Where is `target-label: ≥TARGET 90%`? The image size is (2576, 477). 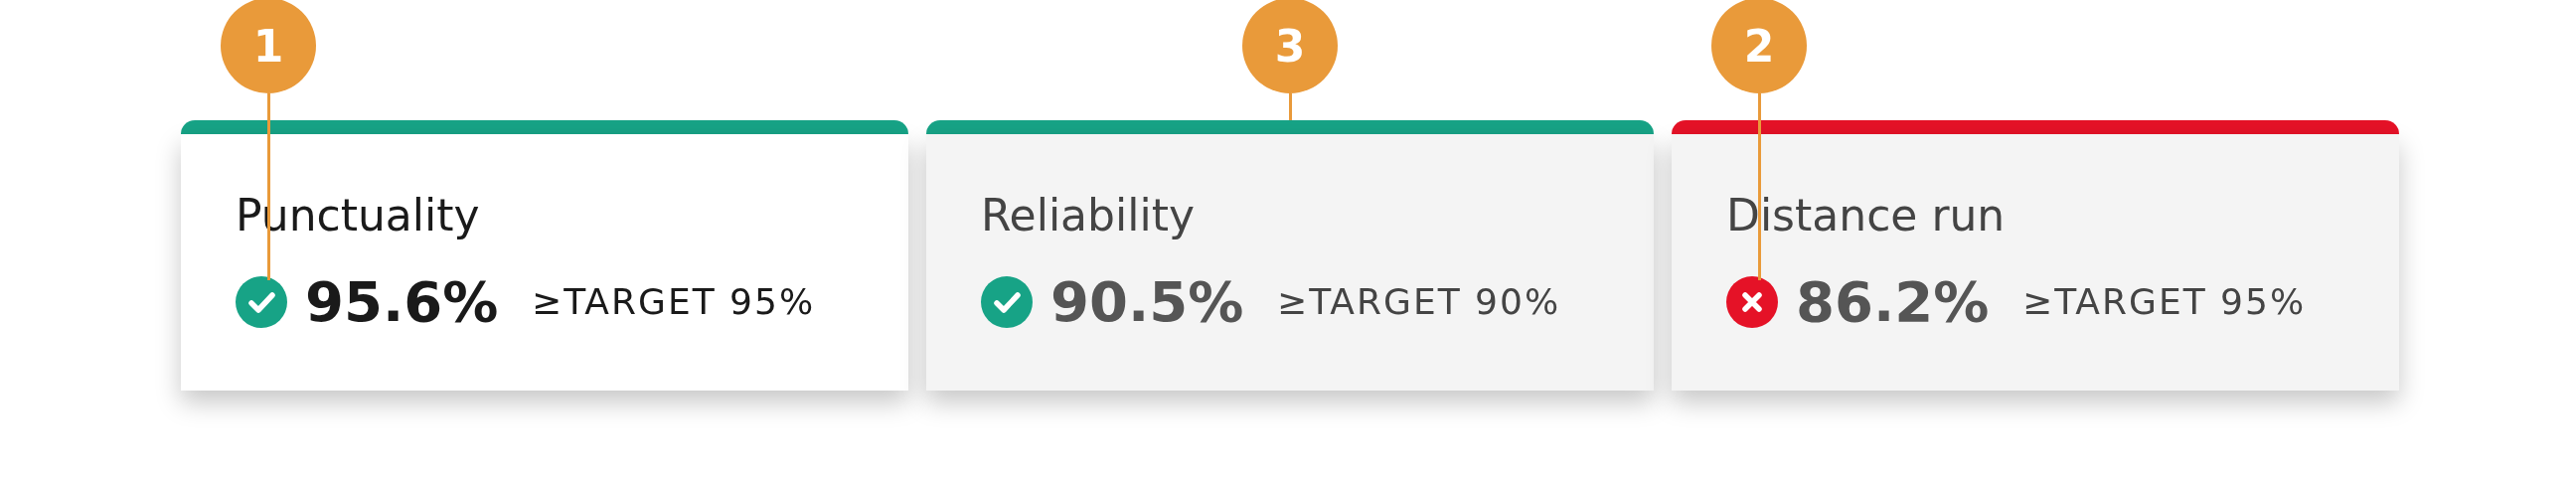 target-label: ≥TARGET 90% is located at coordinates (1419, 302).